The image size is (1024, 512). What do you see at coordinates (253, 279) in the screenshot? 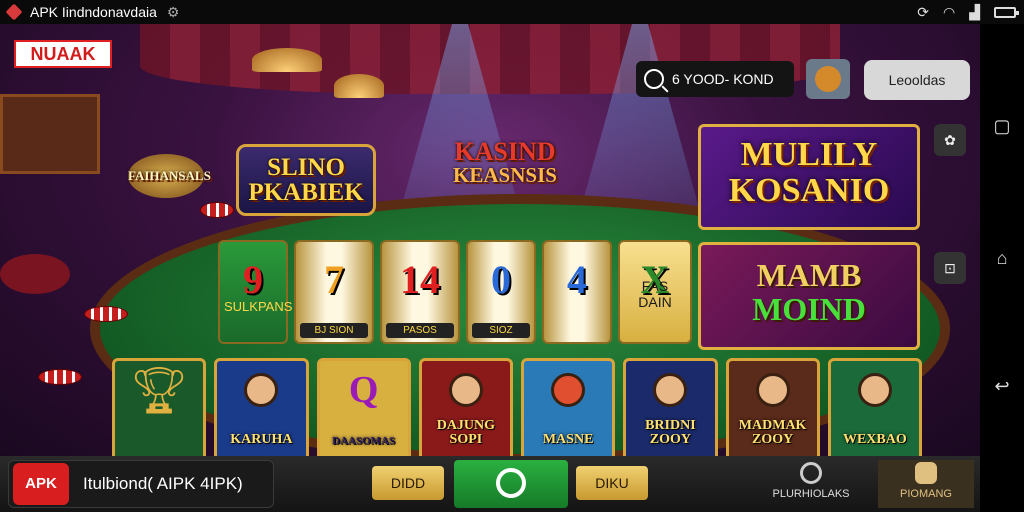
I see `reel-symbol: 9` at bounding box center [253, 279].